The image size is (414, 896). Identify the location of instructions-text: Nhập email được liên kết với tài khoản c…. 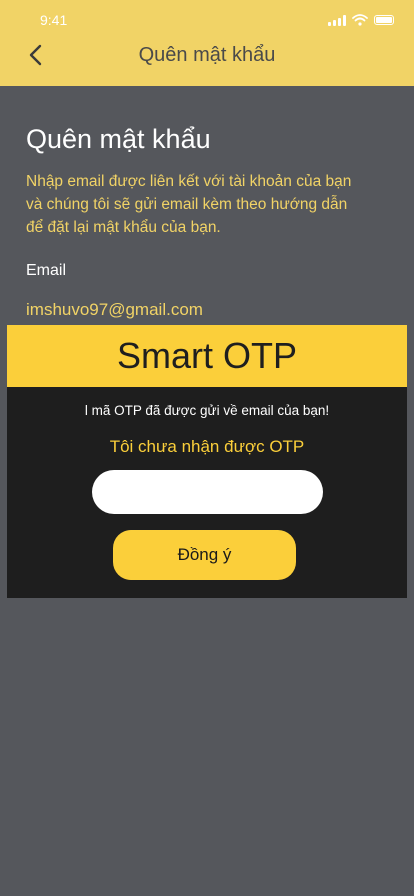
(189, 204).